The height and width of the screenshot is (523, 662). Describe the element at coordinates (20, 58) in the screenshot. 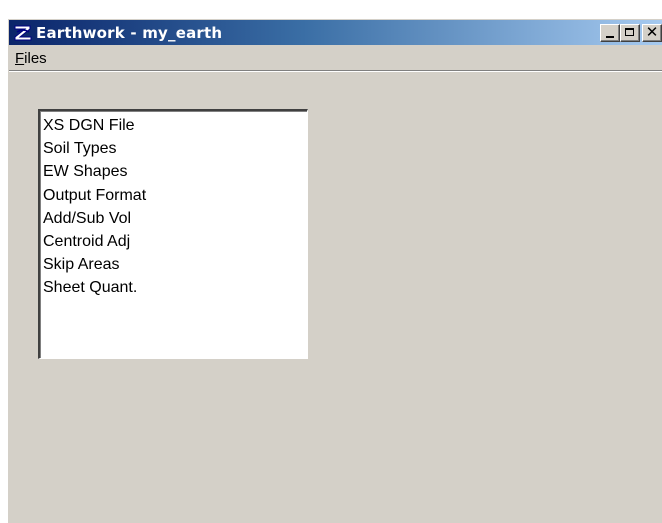

I see `menu-files-mnemonic: F` at that location.